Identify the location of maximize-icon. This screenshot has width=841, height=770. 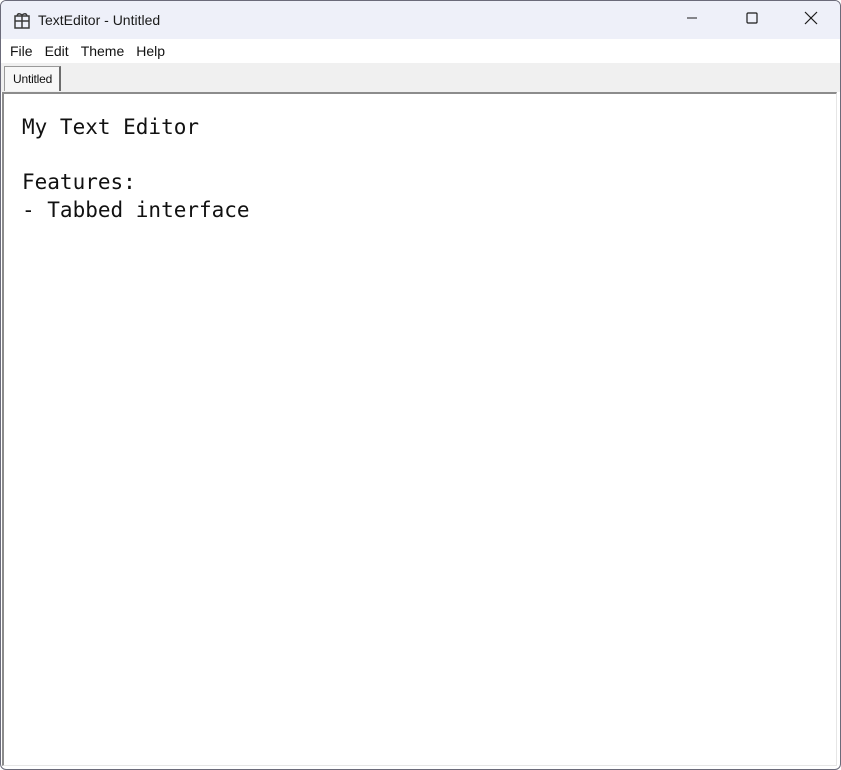
(752, 20).